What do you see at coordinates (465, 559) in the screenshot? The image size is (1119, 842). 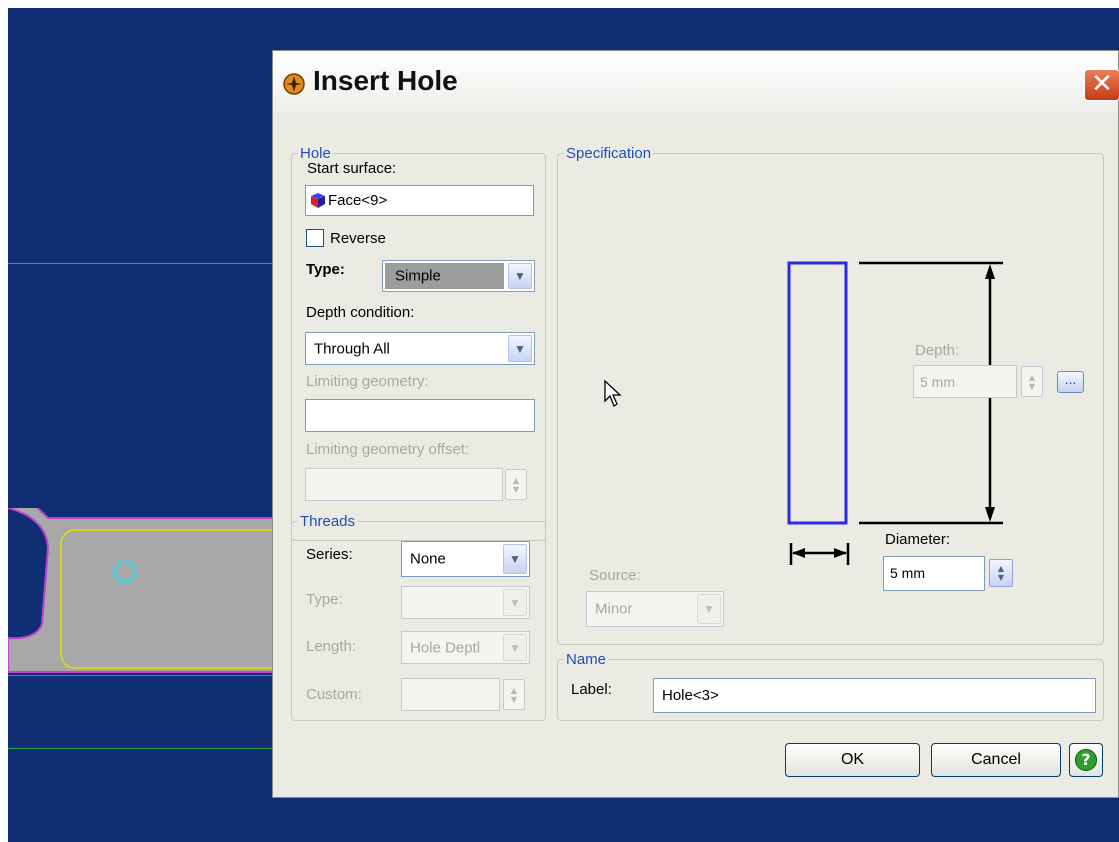 I see `series-select: None ▼` at bounding box center [465, 559].